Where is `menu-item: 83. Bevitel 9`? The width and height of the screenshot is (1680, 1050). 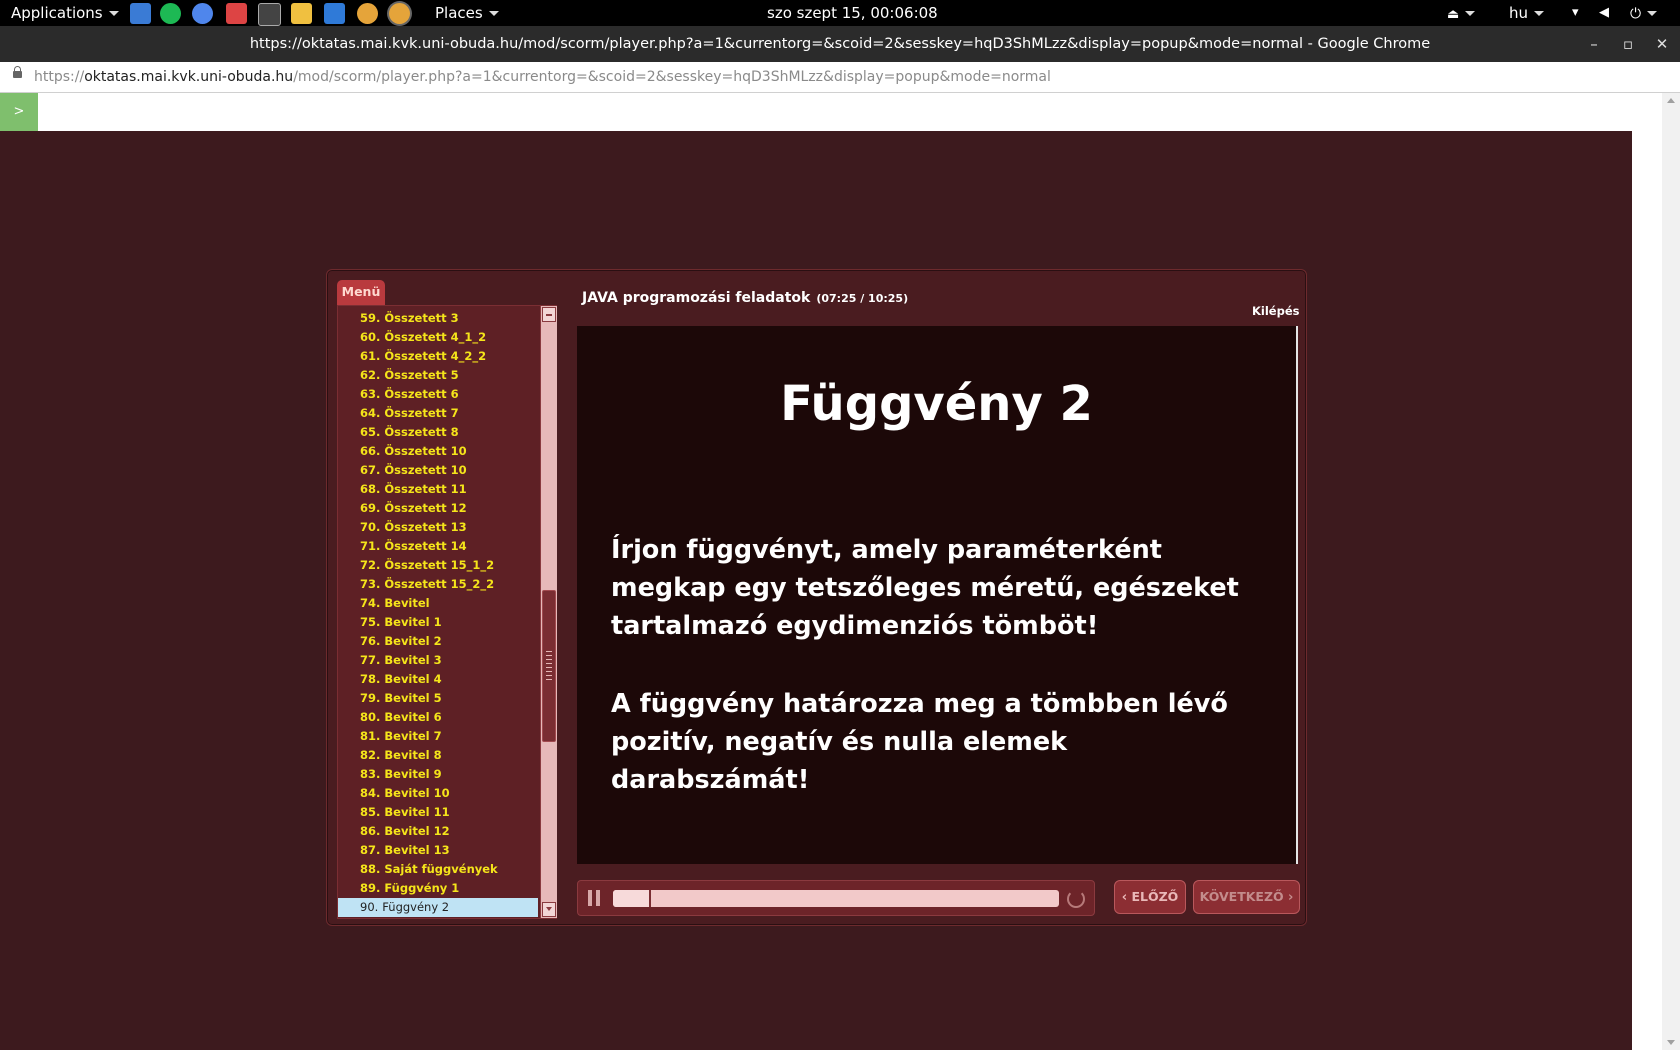
menu-item: 83. Bevitel 9 is located at coordinates (438, 774).